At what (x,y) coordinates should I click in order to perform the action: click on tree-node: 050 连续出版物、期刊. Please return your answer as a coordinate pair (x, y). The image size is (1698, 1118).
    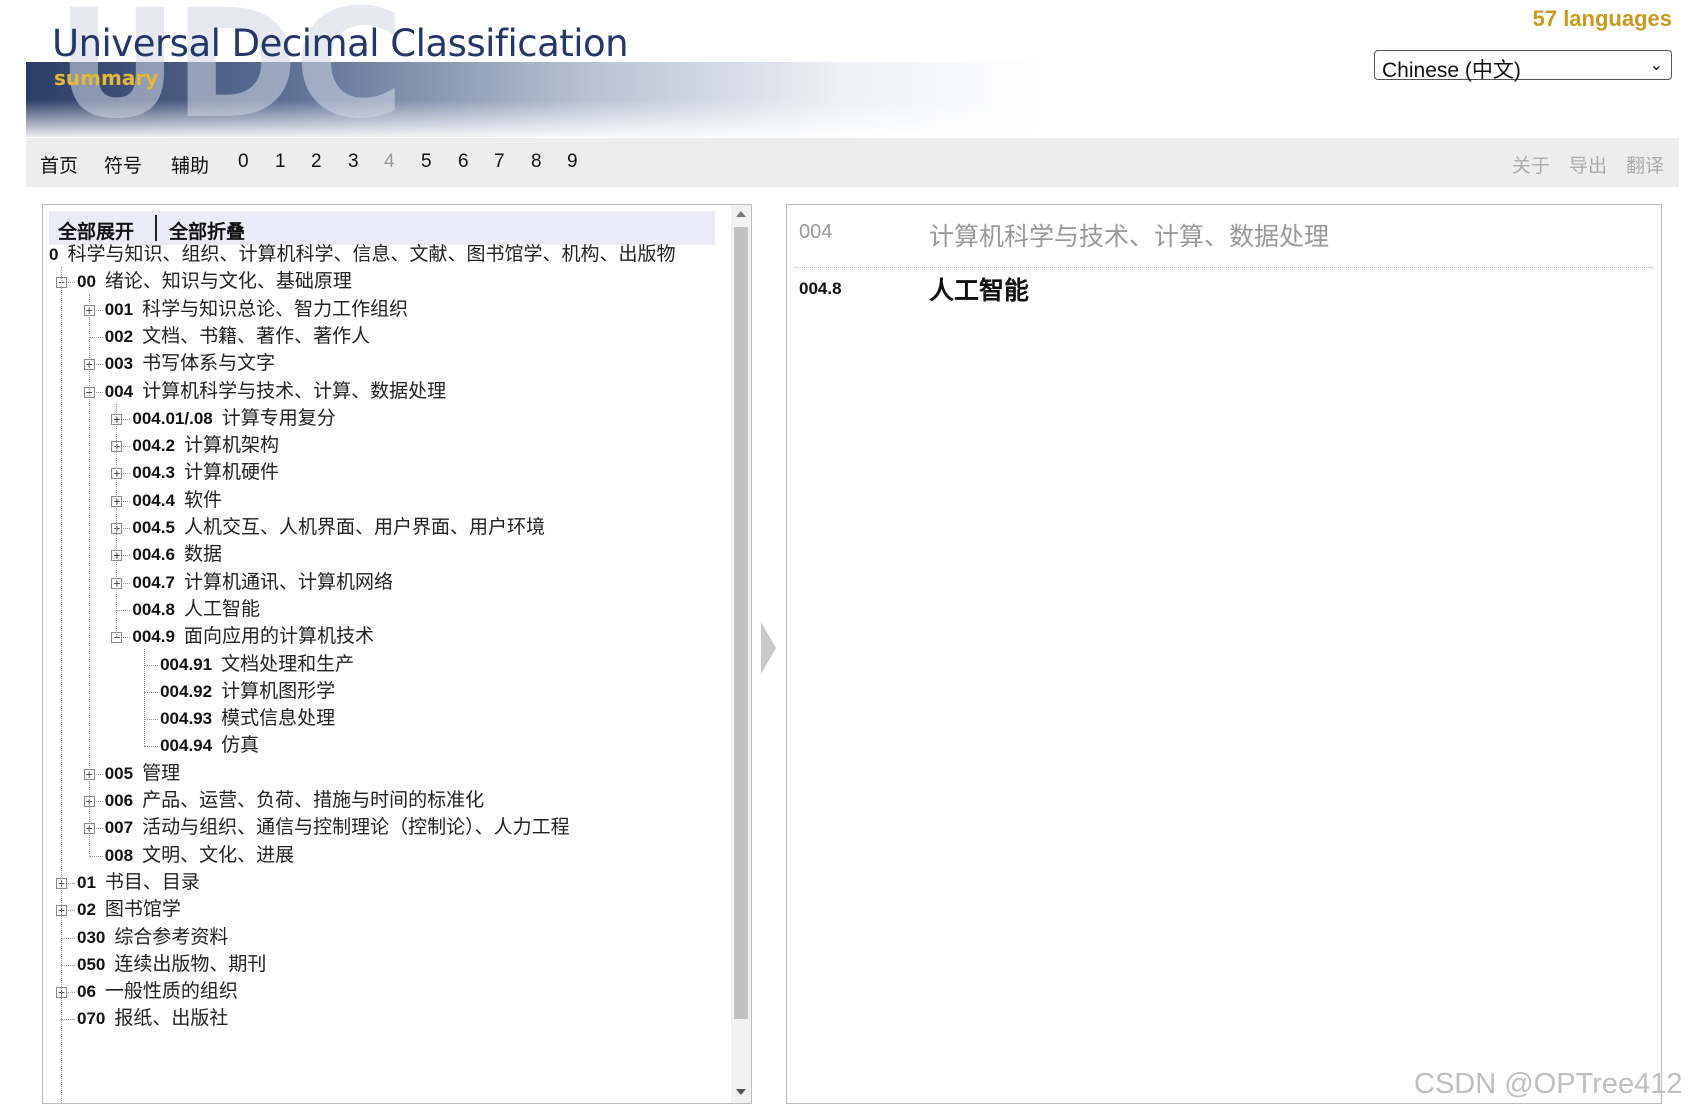
    Looking at the image, I should click on (171, 965).